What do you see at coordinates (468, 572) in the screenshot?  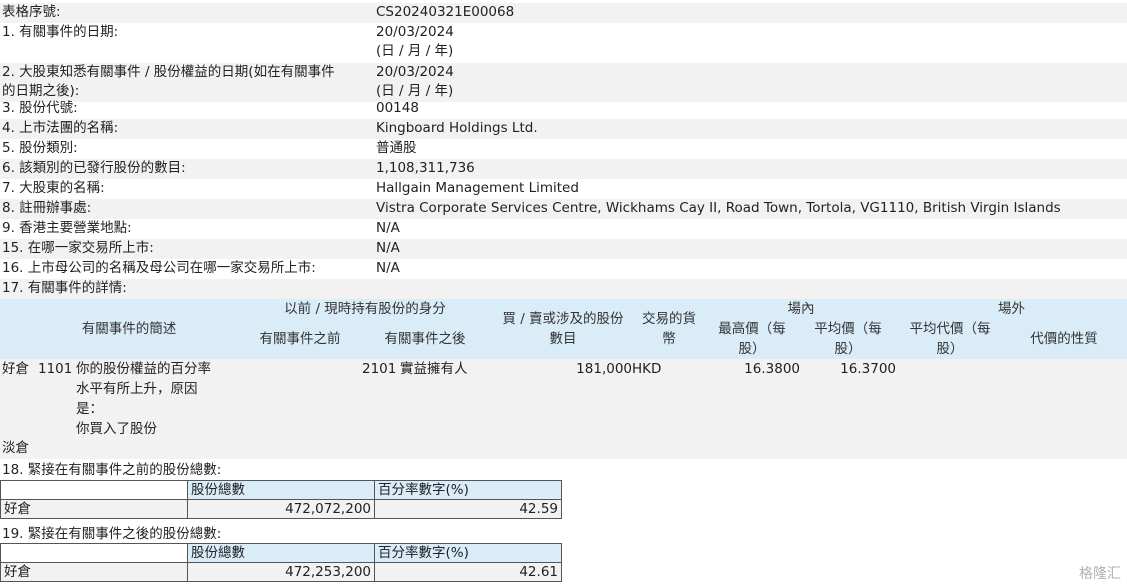 I see `percentage: 42.61` at bounding box center [468, 572].